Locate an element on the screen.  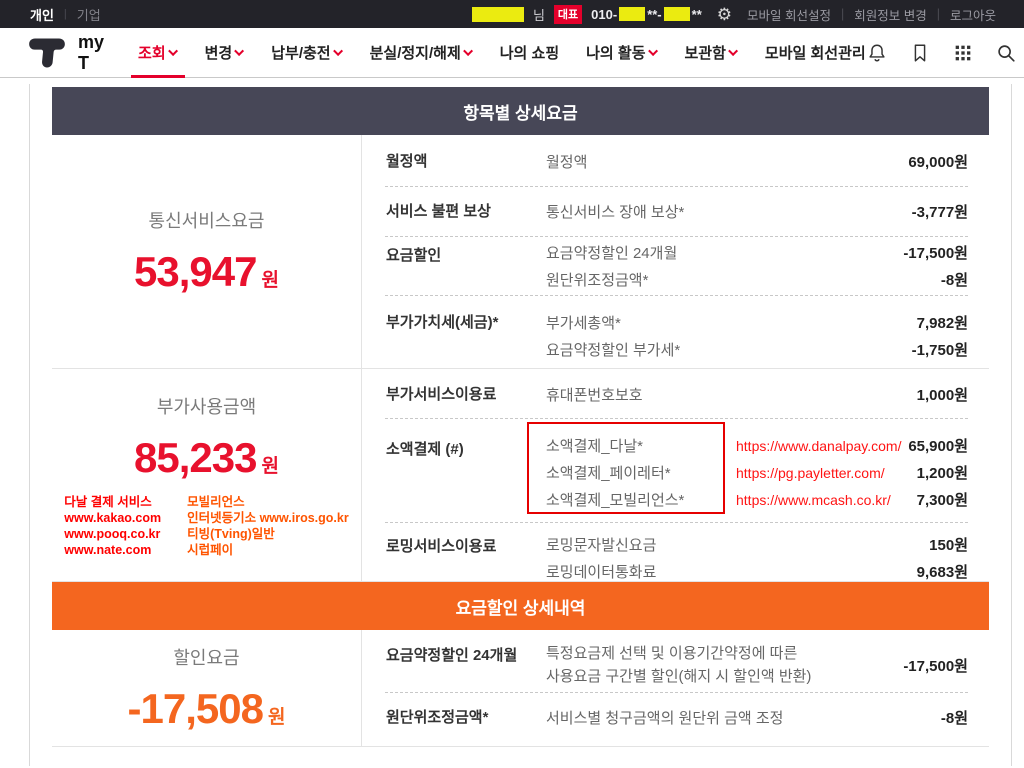
nav-item-my-shopping: 나의 쇼핑 is located at coordinates (529, 53).